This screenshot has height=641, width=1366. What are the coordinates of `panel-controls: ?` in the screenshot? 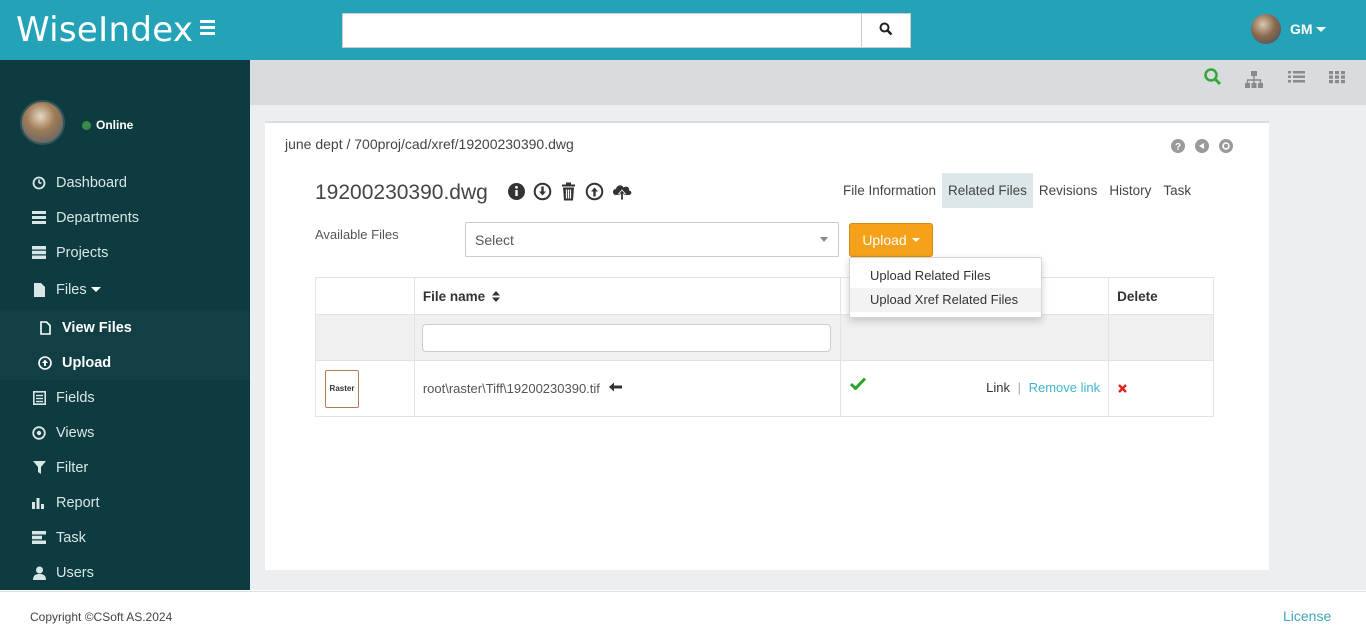 It's located at (1202, 146).